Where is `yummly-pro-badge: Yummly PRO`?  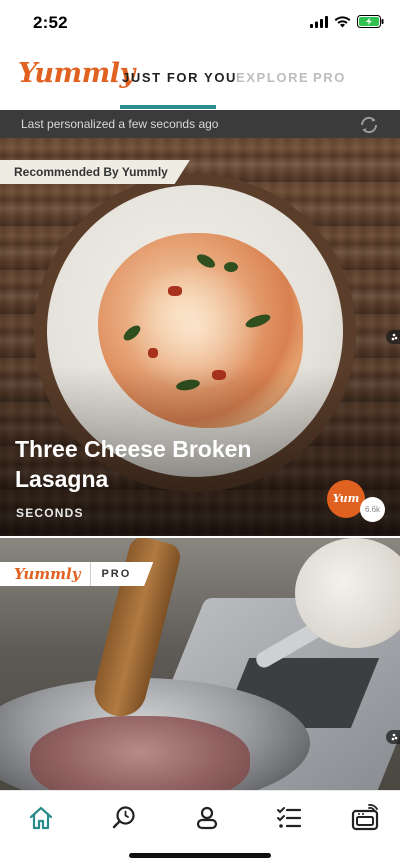 yummly-pro-badge: Yummly PRO is located at coordinates (77, 574).